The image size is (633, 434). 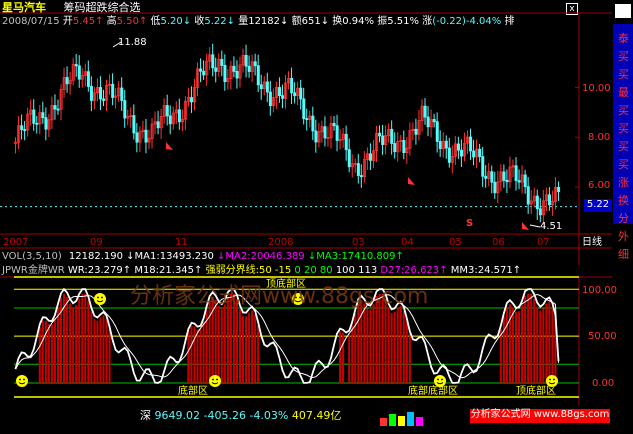 I want to click on ma3-value: ↓MA3:17410.809↑, so click(x=355, y=256).